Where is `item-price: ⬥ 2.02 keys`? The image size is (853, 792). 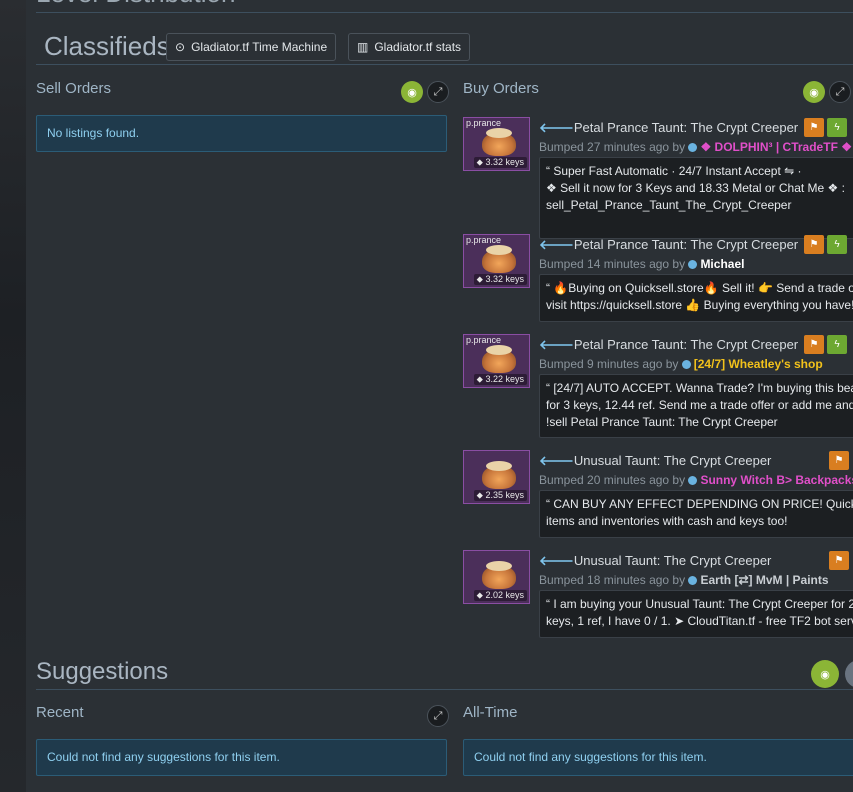
item-price: ⬥ 2.02 keys is located at coordinates (500, 595).